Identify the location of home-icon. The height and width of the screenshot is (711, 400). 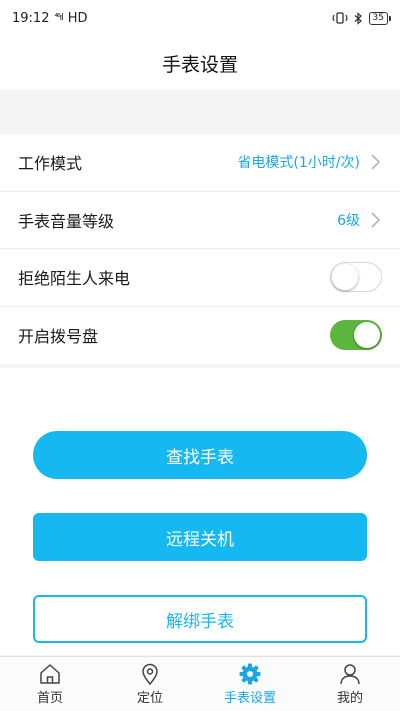
(50, 674).